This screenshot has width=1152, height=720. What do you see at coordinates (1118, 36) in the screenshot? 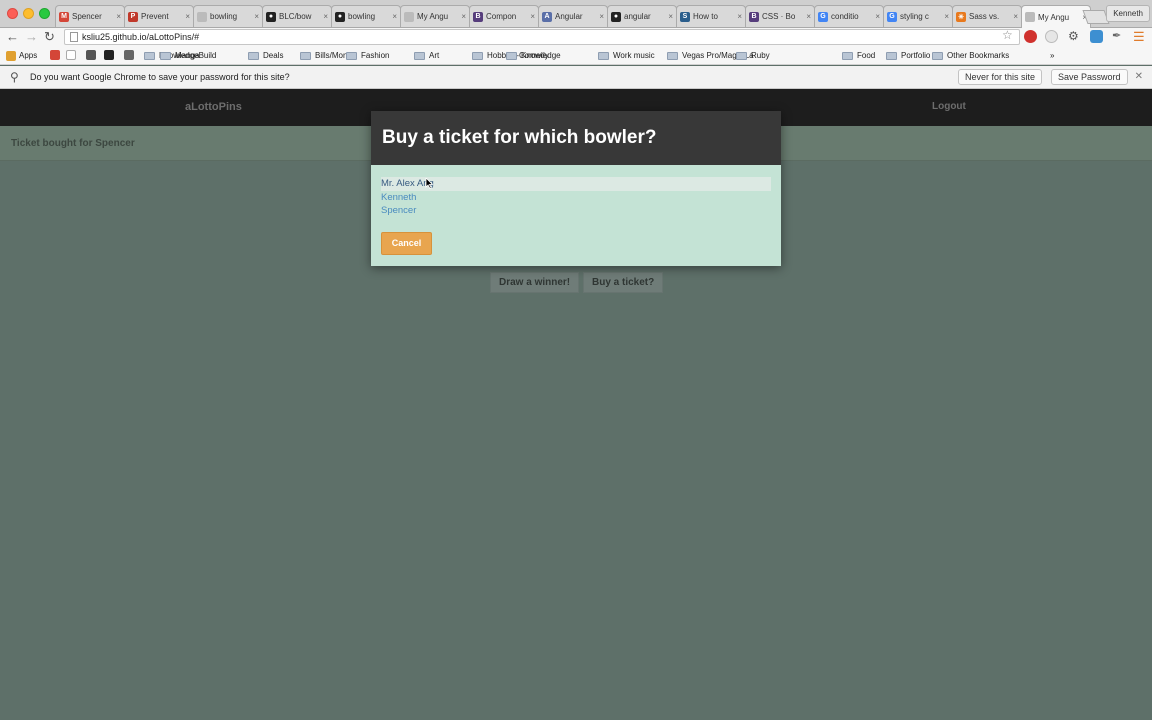
I see `tools-extension-icon: ✒` at bounding box center [1118, 36].